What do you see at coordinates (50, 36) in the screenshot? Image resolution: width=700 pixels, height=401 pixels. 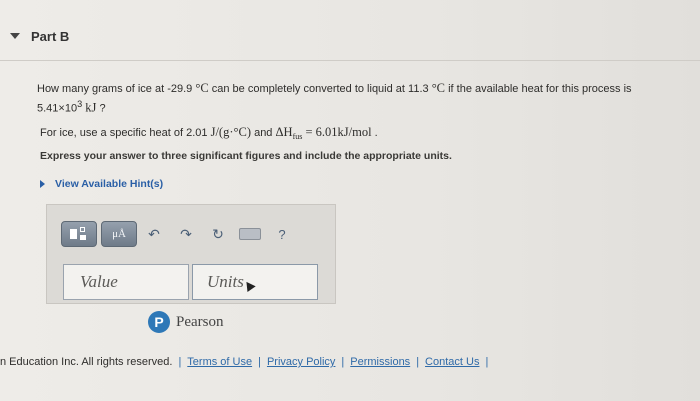 I see `part-title: Part B` at bounding box center [50, 36].